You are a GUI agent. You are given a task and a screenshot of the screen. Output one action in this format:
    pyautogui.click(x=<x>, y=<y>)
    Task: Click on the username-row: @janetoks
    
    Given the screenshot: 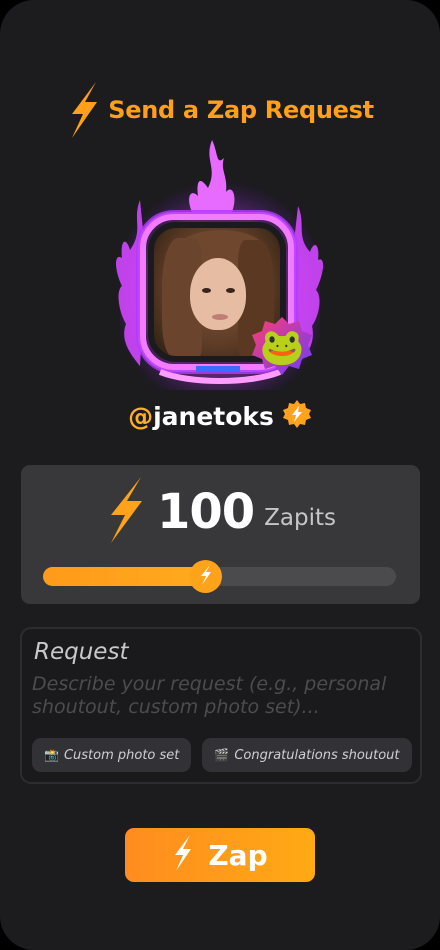 What is the action you would take?
    pyautogui.click(x=220, y=416)
    